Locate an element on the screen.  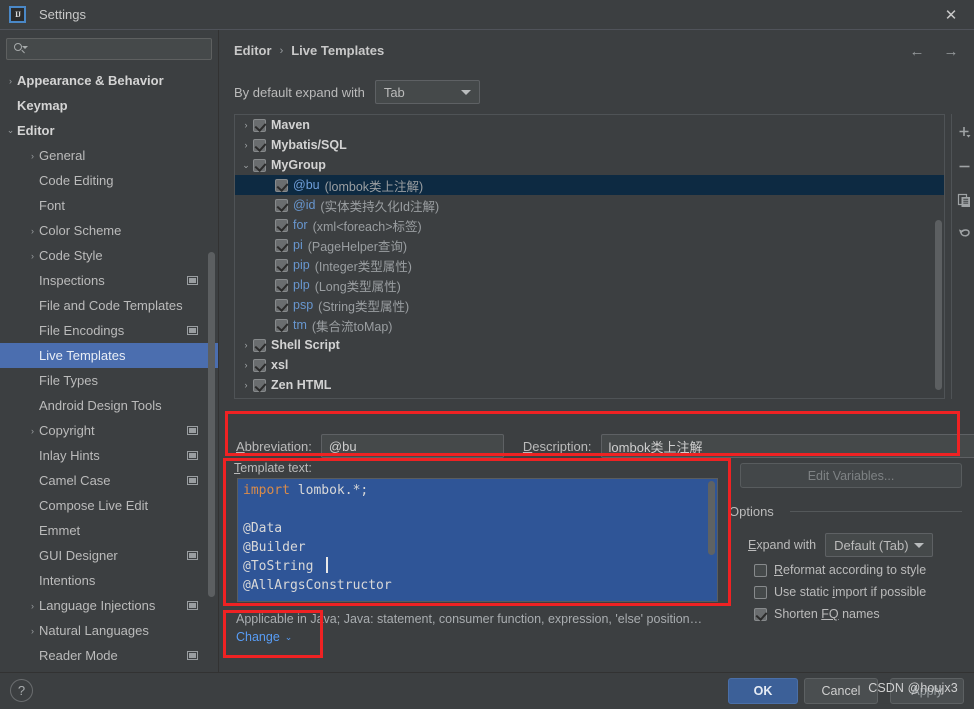
sidebar-item-general: › General is located at coordinates (109, 155).